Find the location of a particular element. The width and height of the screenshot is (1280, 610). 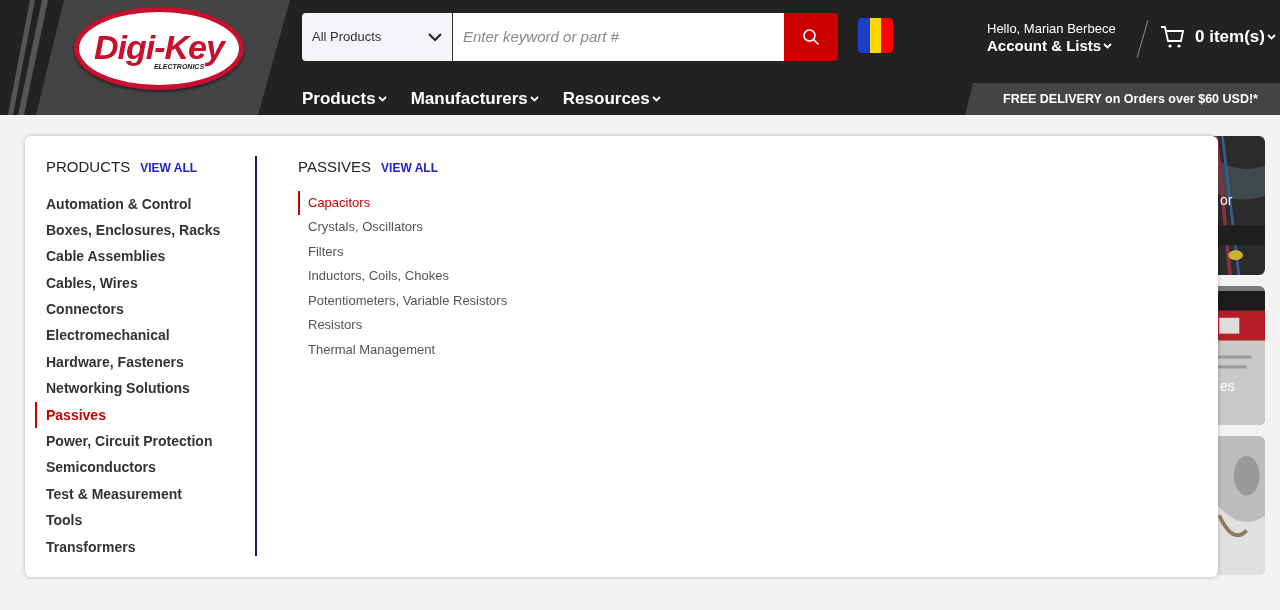

subcategory-link: Inductors, Coils, Chokes is located at coordinates (403, 276).